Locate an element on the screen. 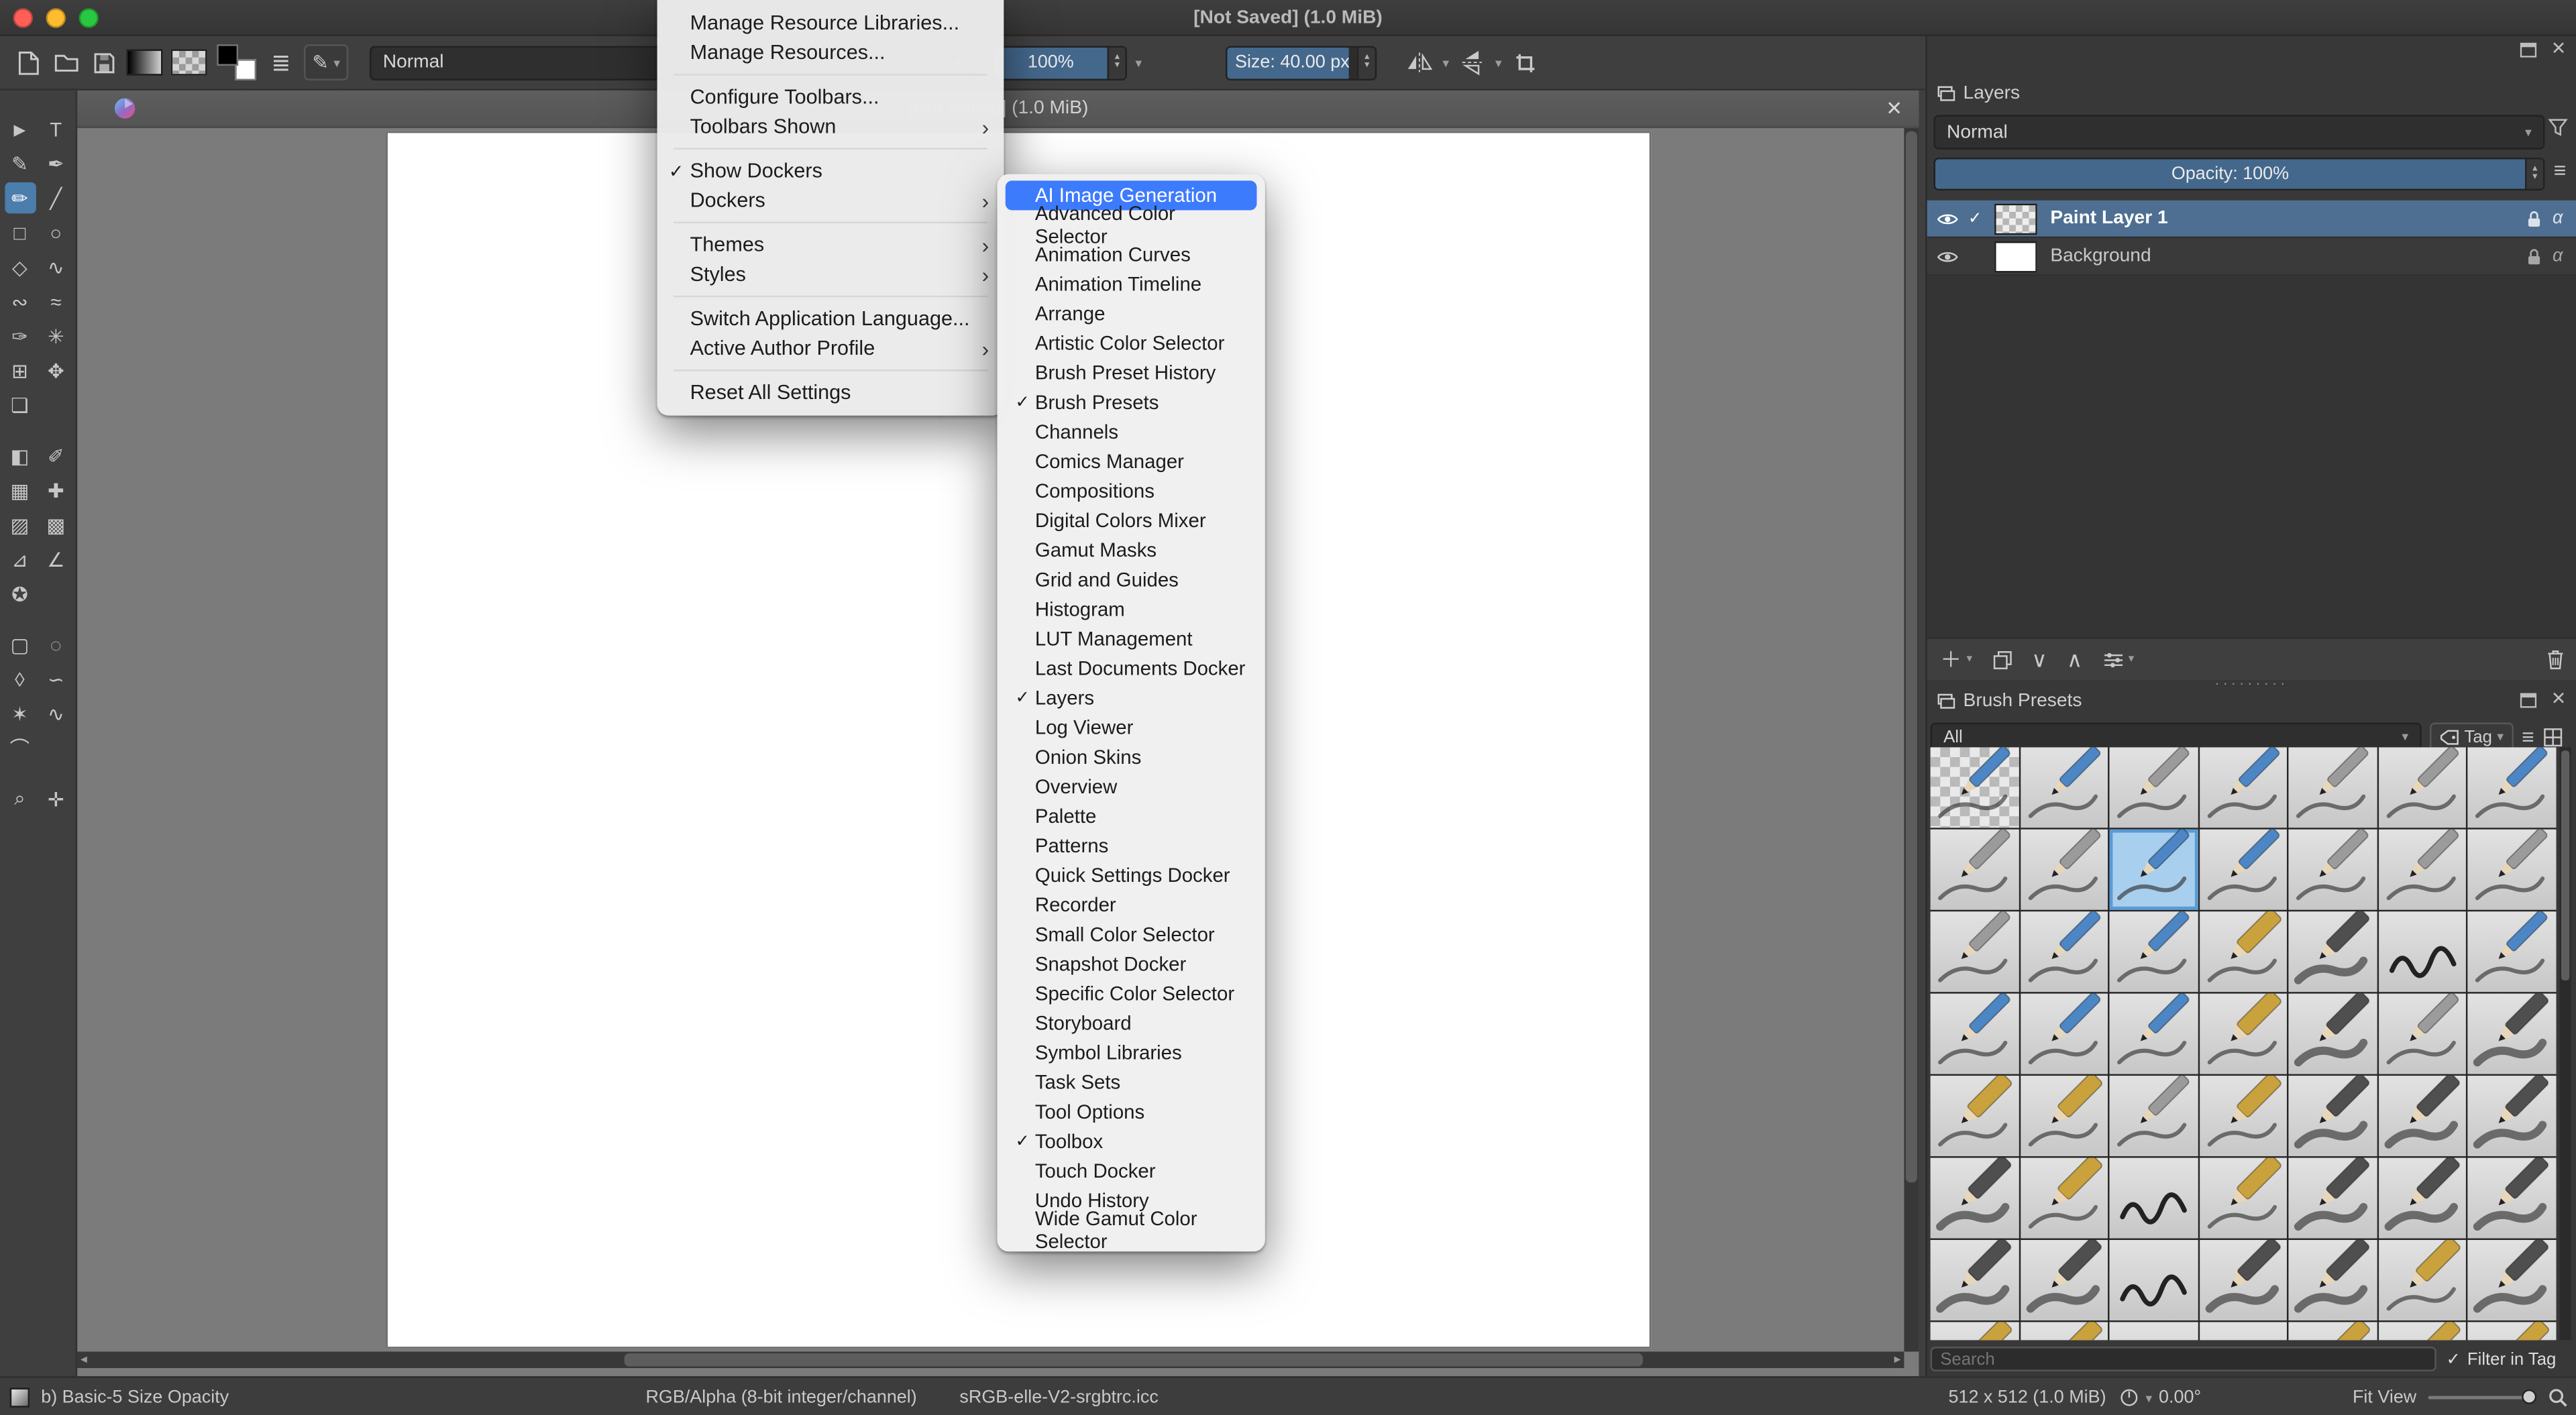  menu-item-dockers: Dockers › is located at coordinates (830, 200).